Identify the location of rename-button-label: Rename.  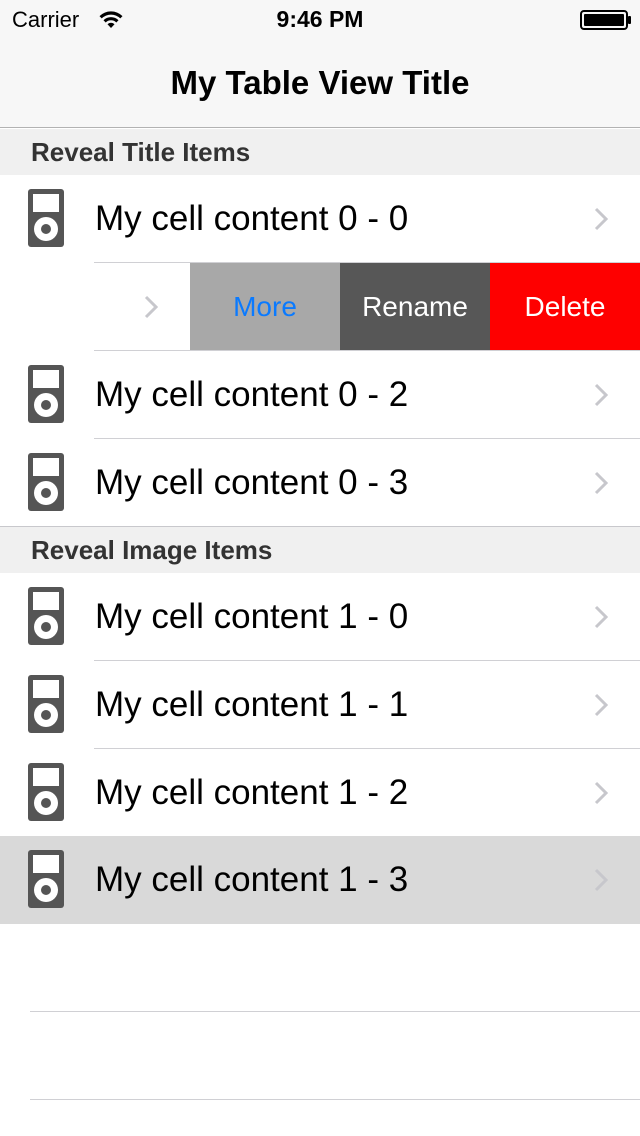
(415, 306).